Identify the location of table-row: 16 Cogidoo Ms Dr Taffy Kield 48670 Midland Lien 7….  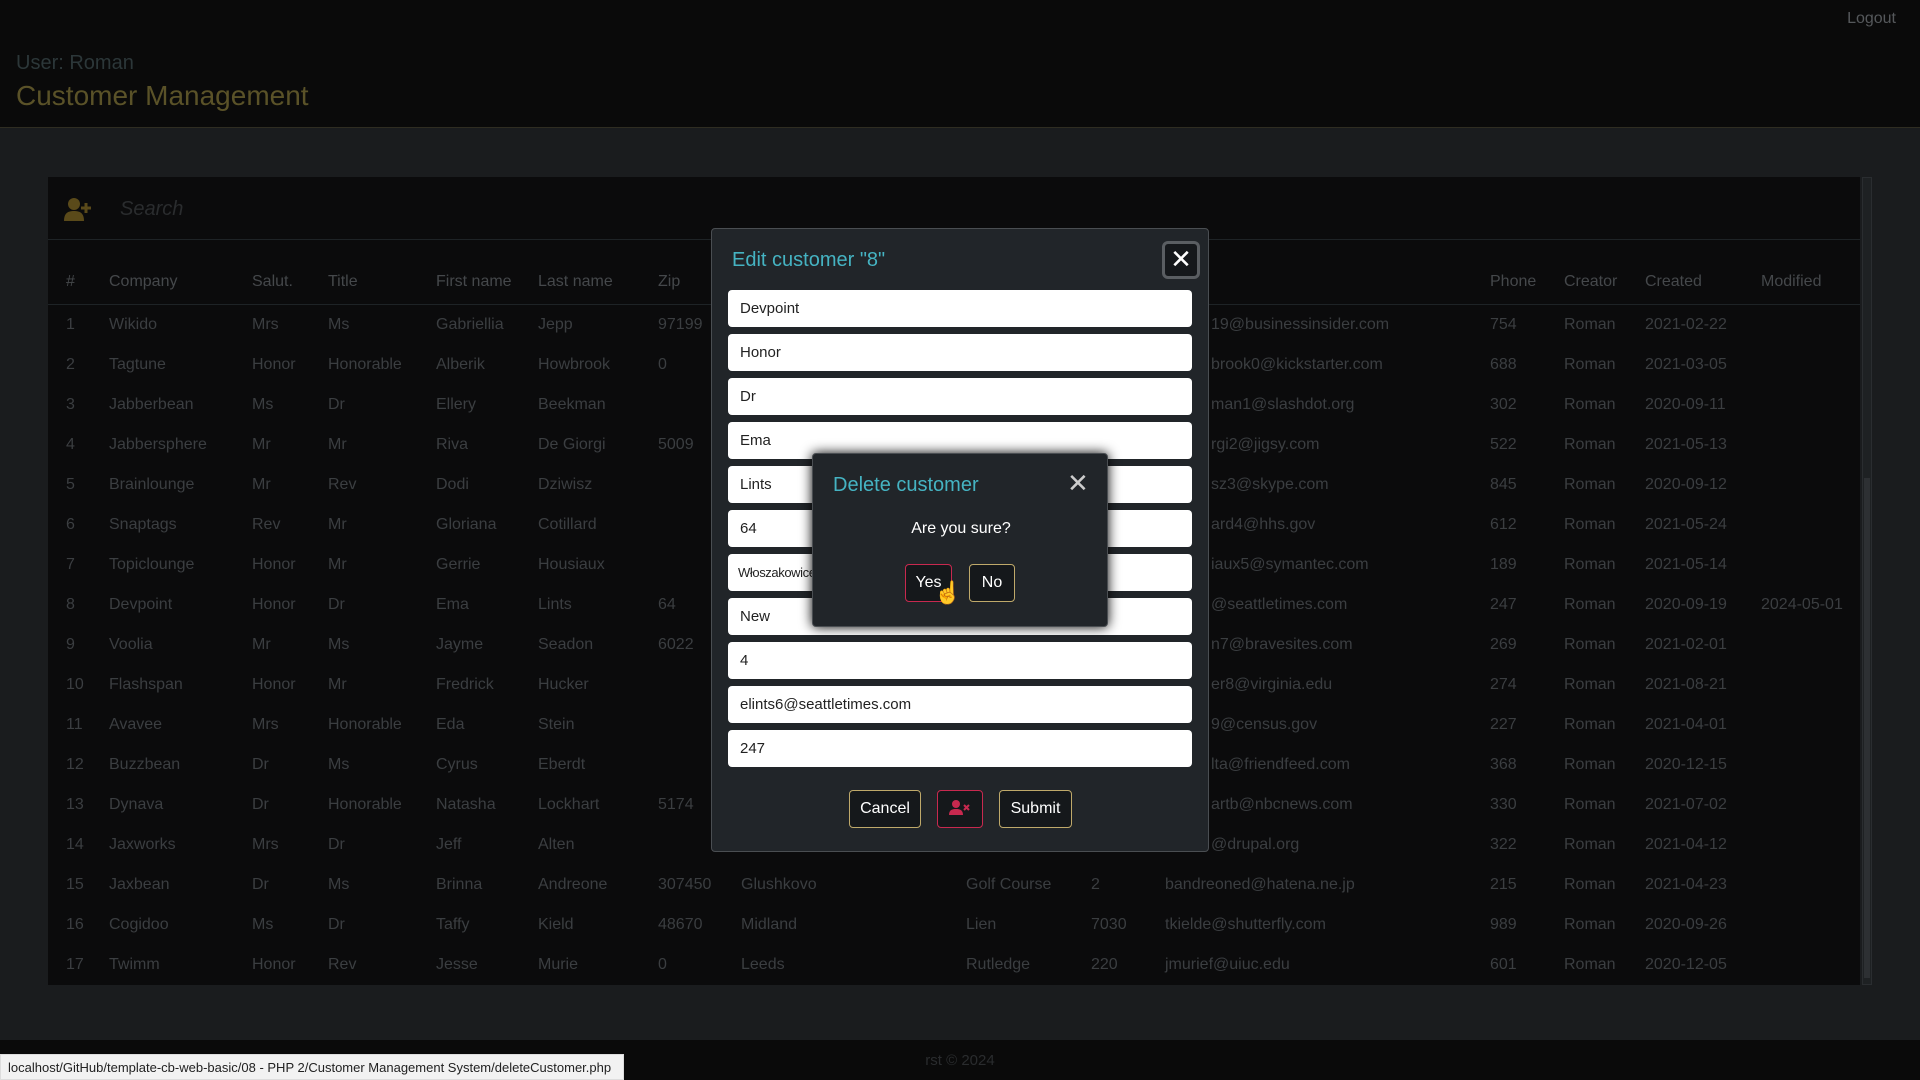
(954, 925).